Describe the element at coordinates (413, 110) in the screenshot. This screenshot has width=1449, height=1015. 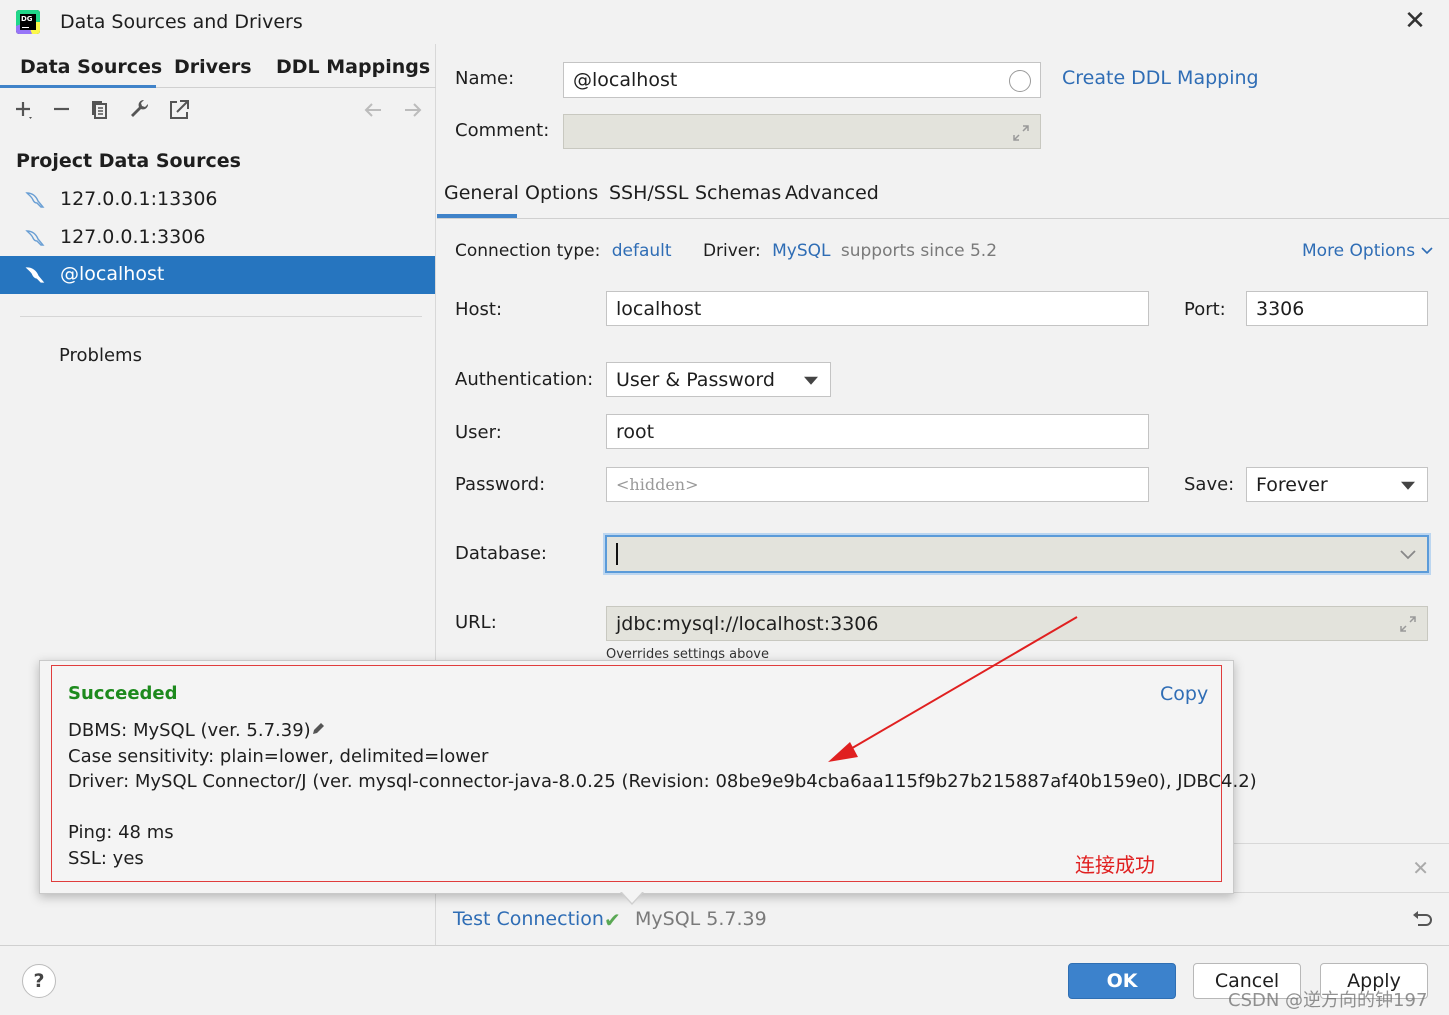
I see `forward-arrow-icon` at that location.